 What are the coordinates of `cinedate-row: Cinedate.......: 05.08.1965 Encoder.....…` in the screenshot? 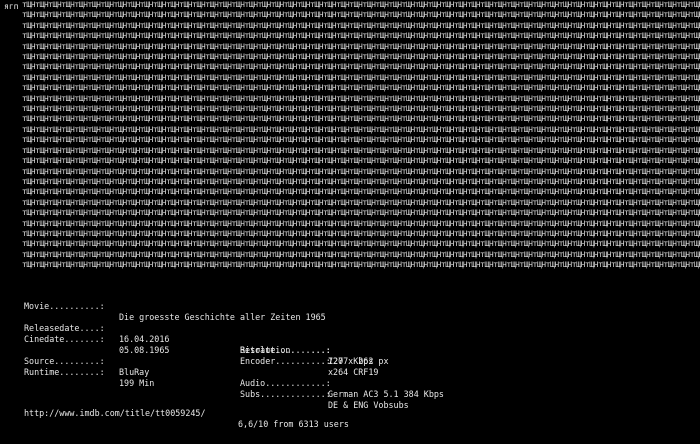 It's located at (354, 350).